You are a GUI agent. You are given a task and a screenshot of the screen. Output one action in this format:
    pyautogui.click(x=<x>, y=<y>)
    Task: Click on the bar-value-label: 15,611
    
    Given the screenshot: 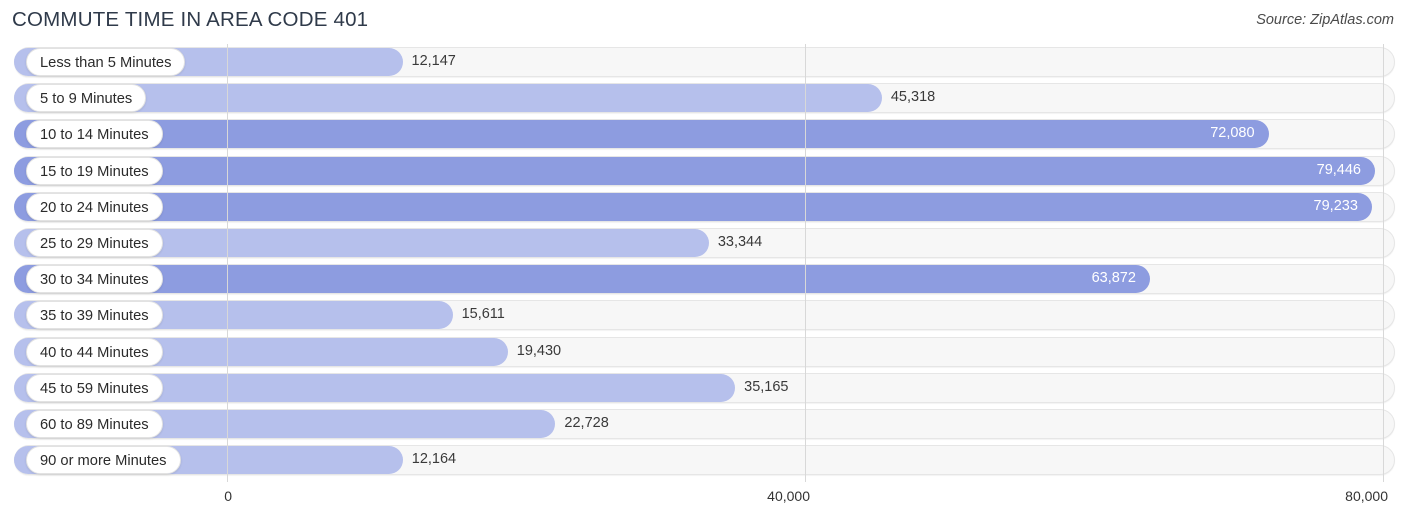 What is the action you would take?
    pyautogui.click(x=483, y=314)
    